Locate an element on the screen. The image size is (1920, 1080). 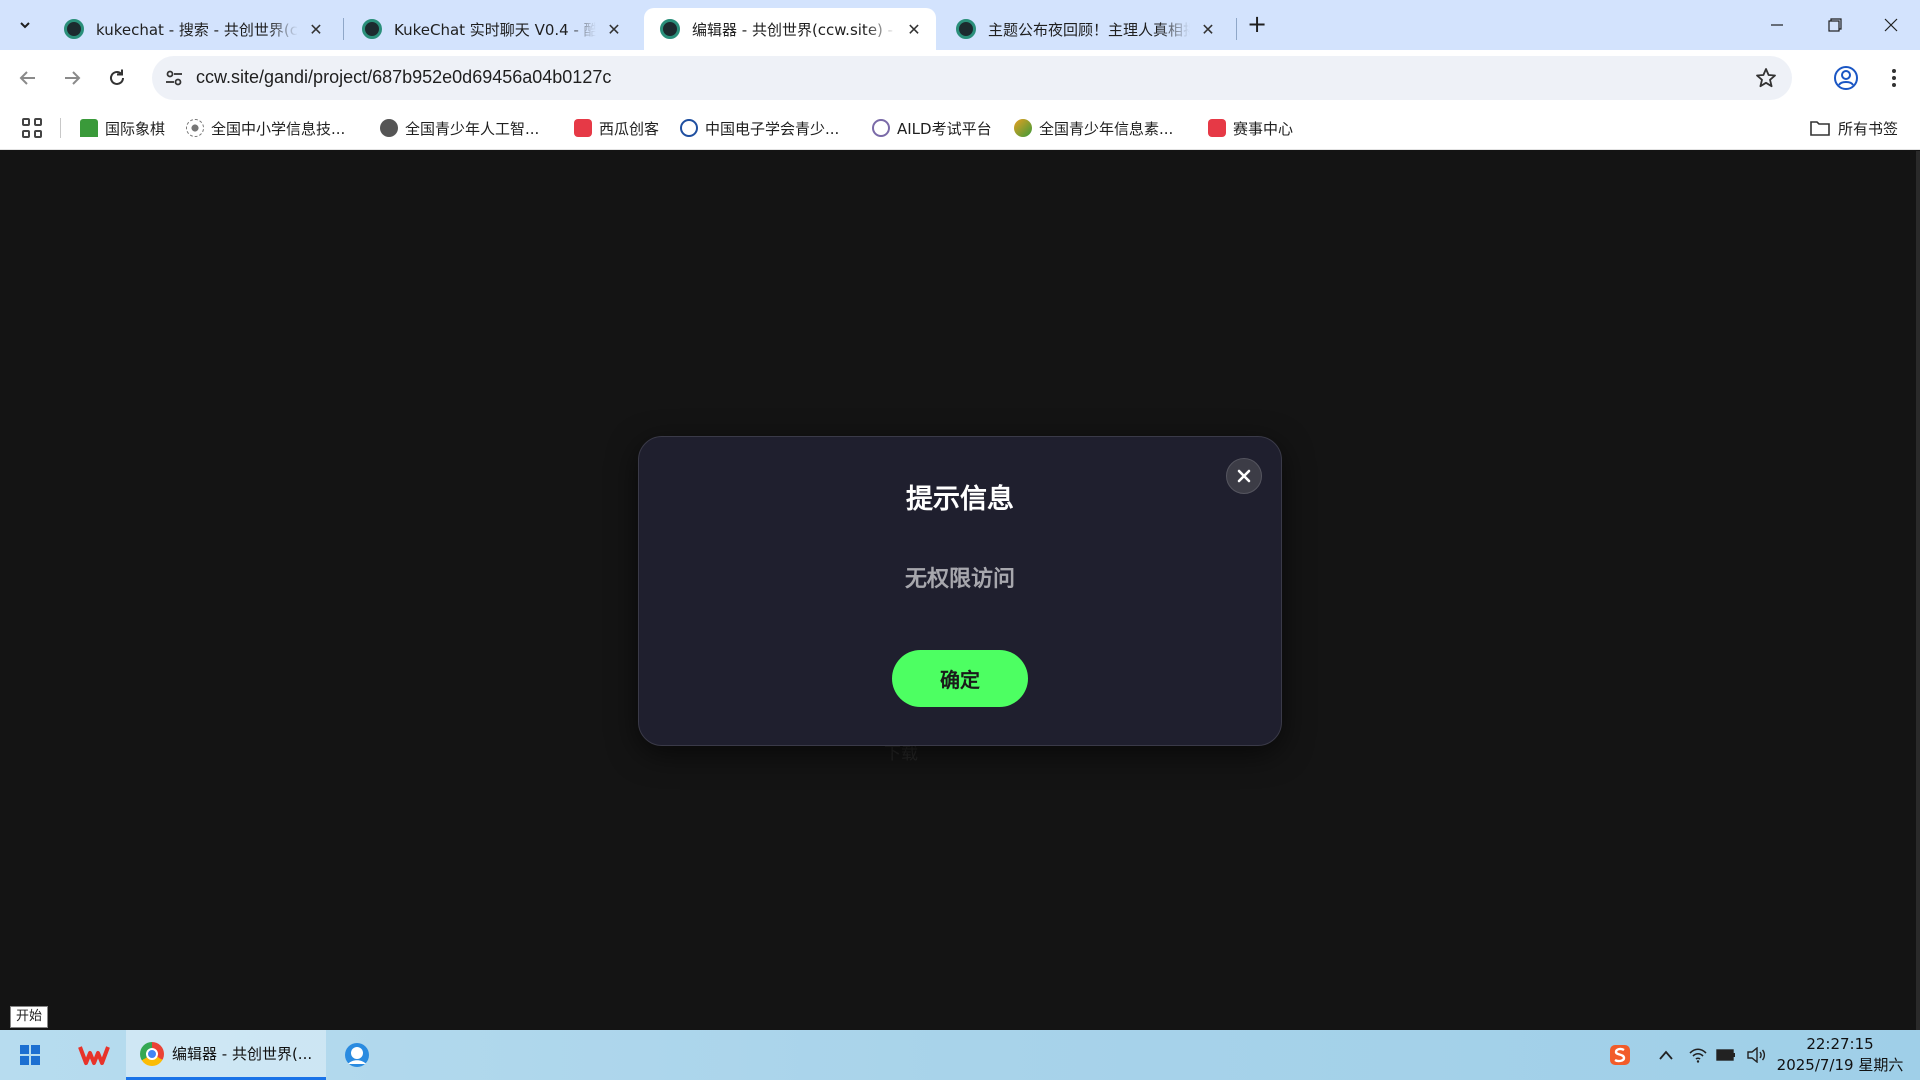
tab-title: 主题公布夜回顾！主理人真相揭晓 is located at coordinates (1089, 29).